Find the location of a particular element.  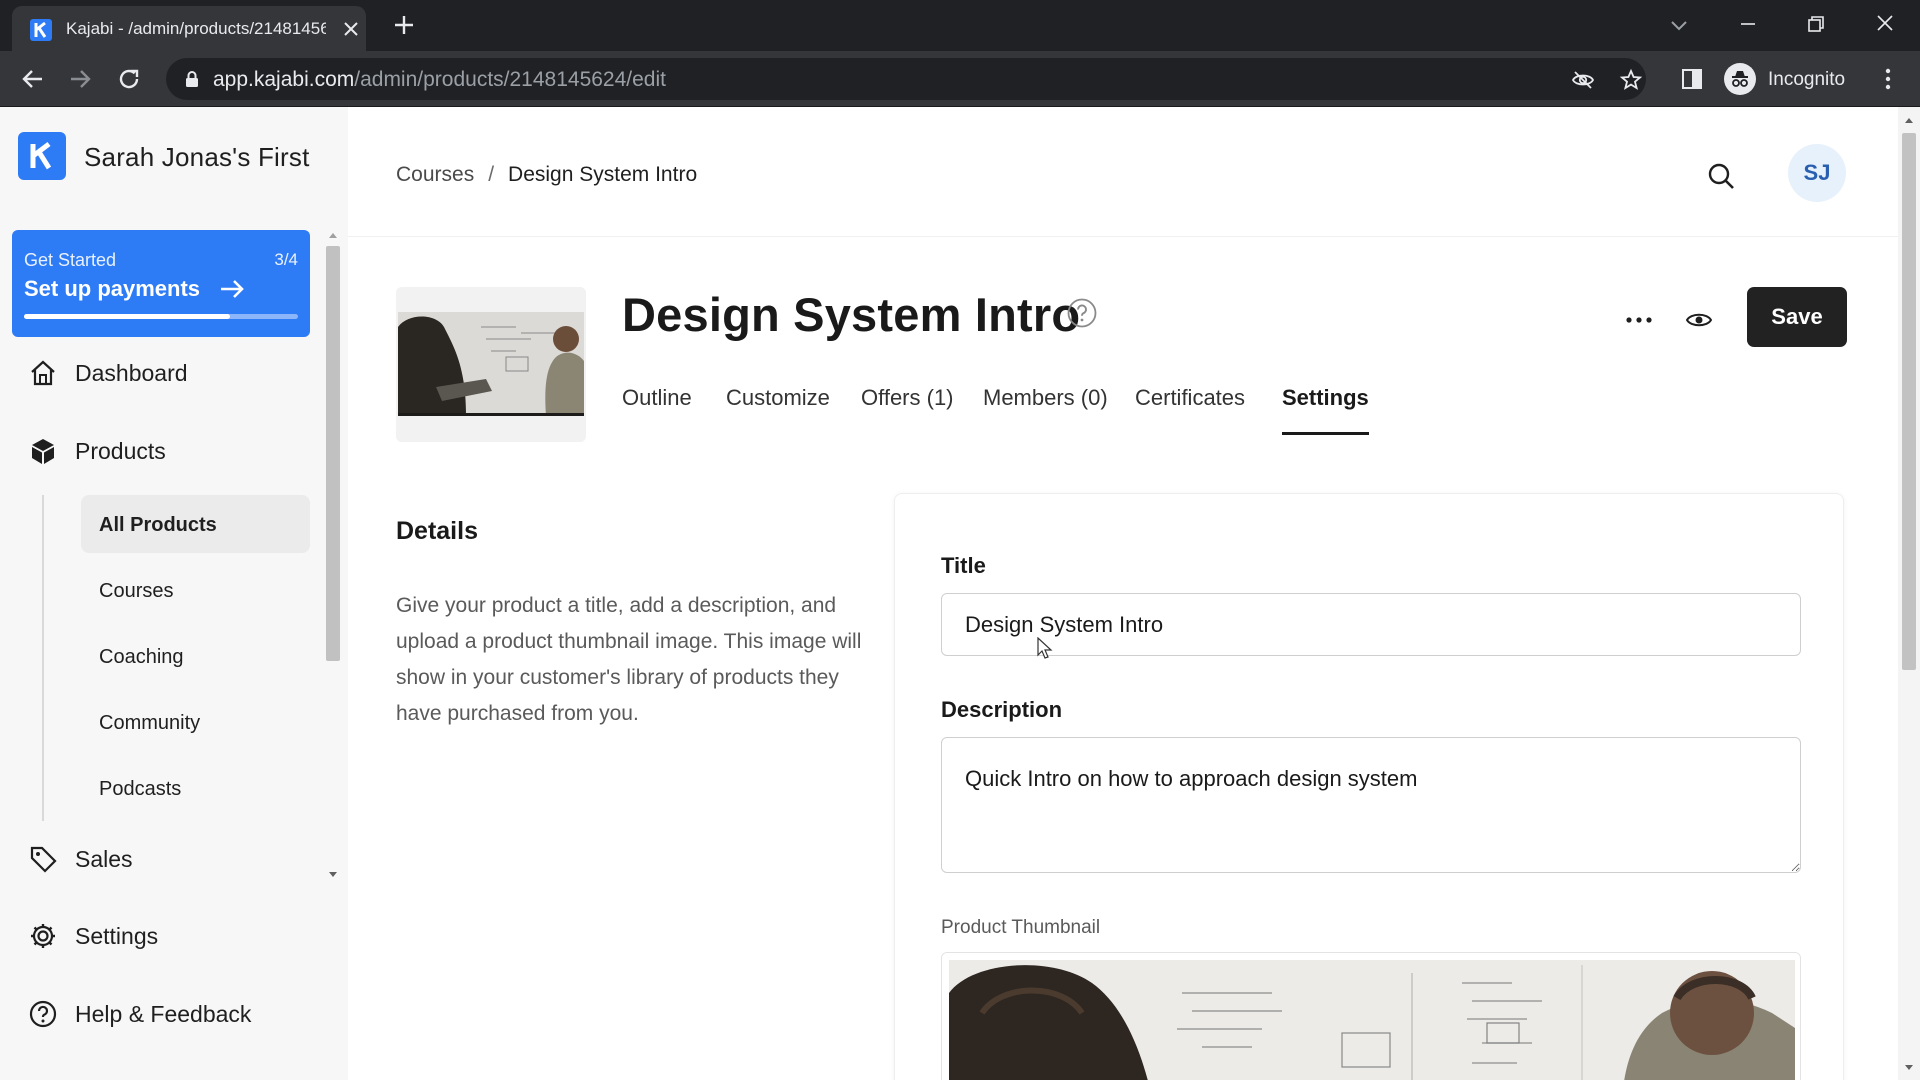

sidebar-subitem-label: Podcasts is located at coordinates (140, 789).